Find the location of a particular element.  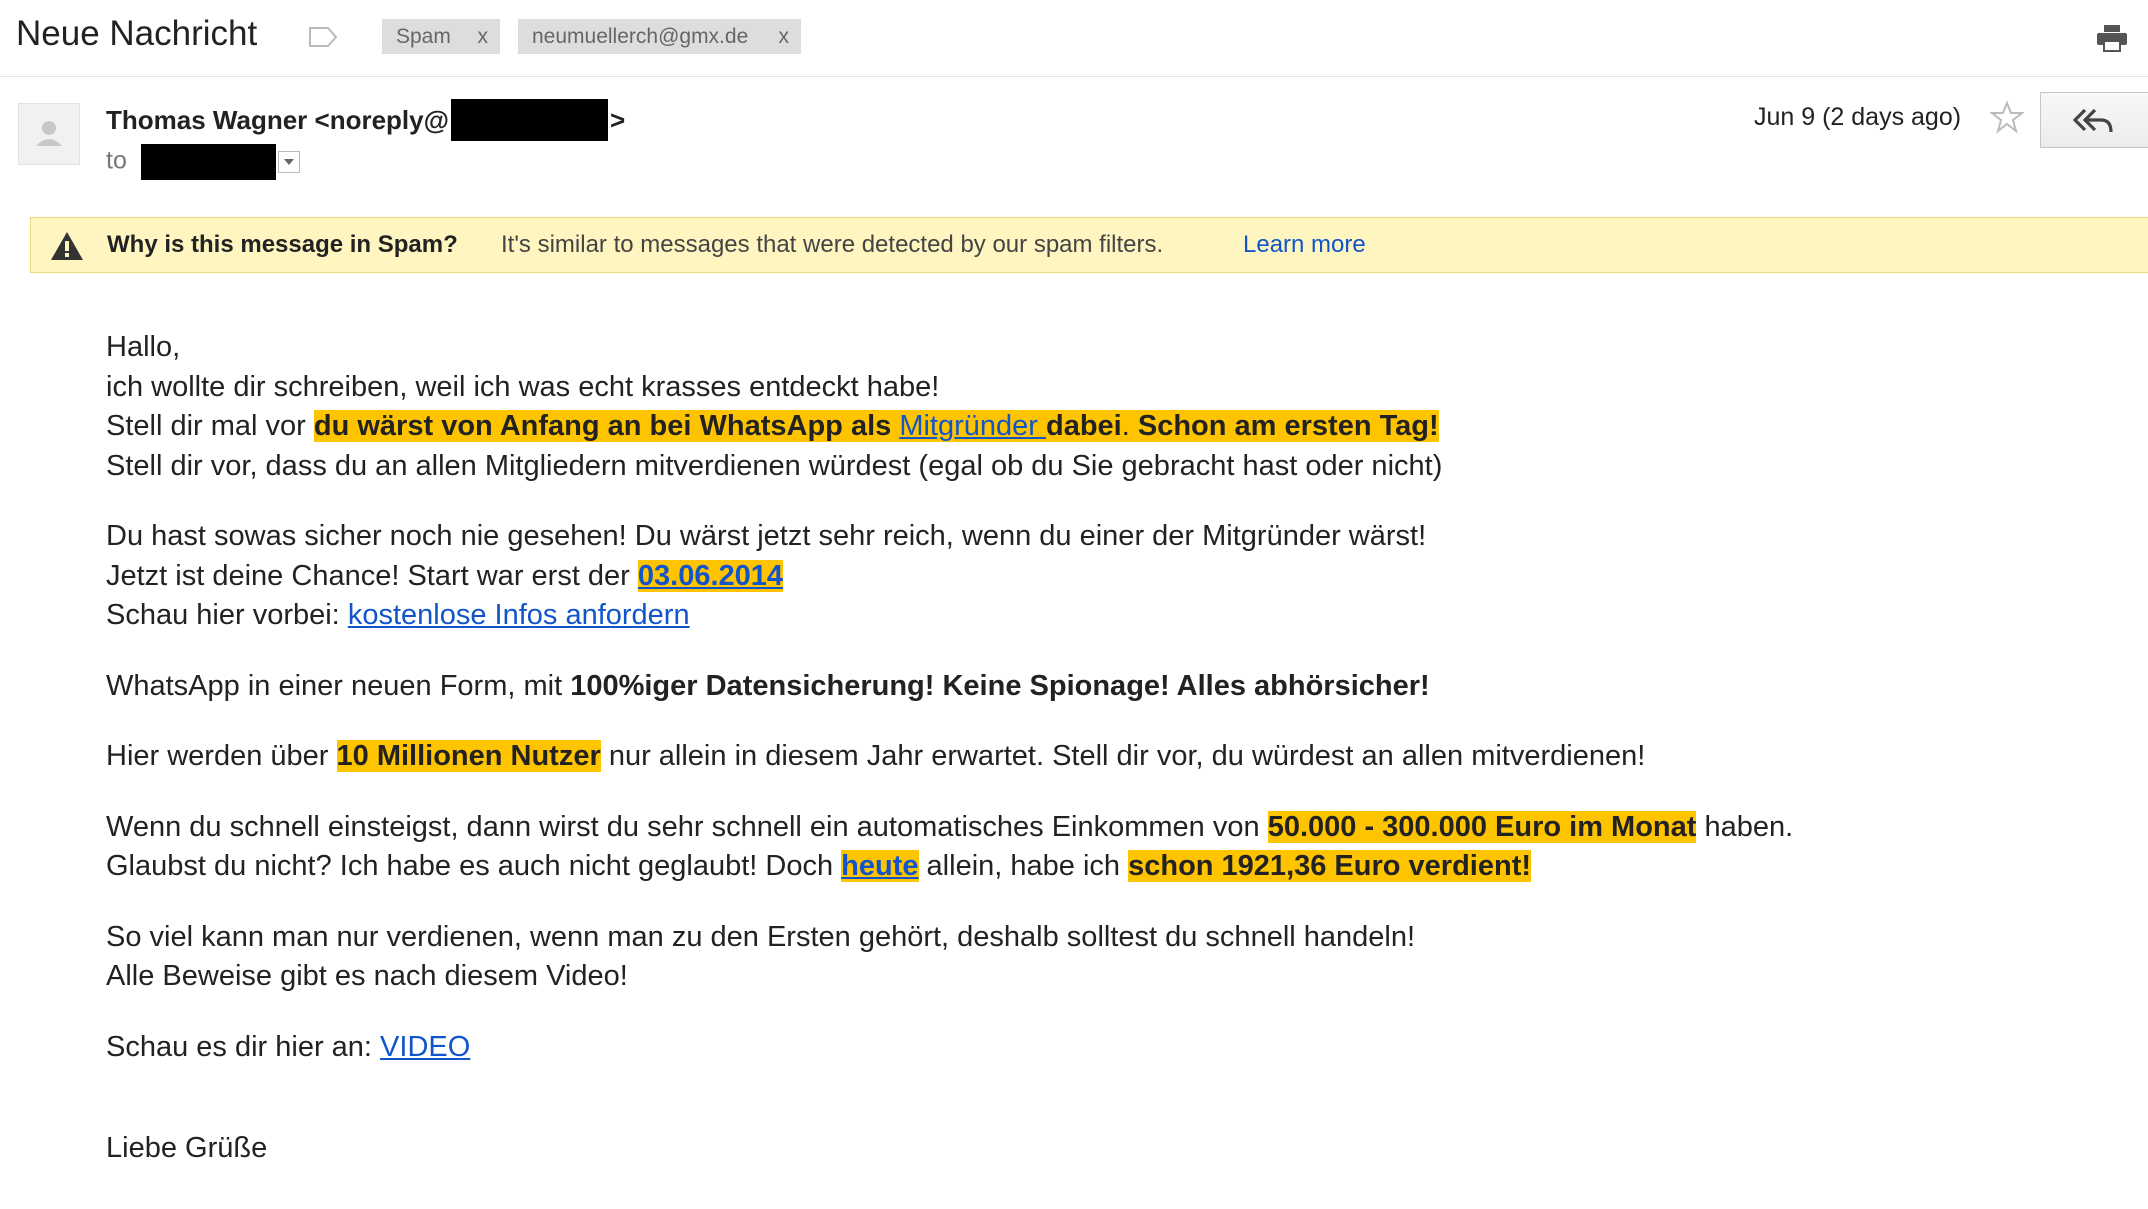

highlighted-text: 50.000 - 300.000 Euro im Monat is located at coordinates (1482, 826).